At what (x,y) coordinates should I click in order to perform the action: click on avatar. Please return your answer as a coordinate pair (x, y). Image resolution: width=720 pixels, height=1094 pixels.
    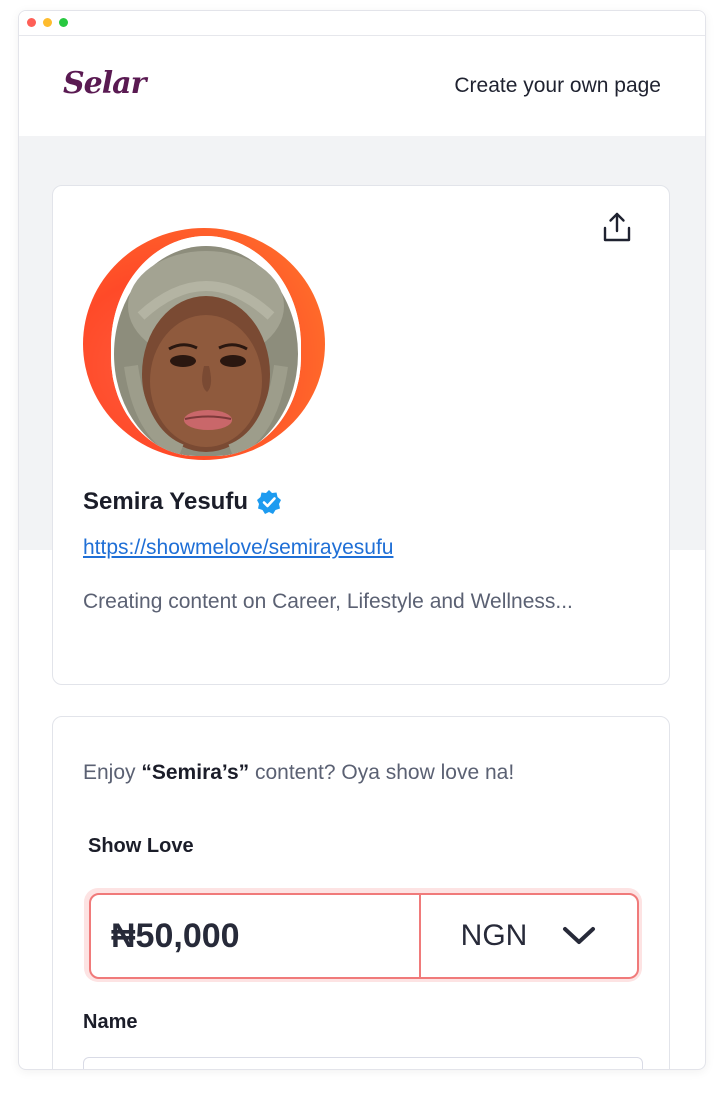
    Looking at the image, I should click on (204, 344).